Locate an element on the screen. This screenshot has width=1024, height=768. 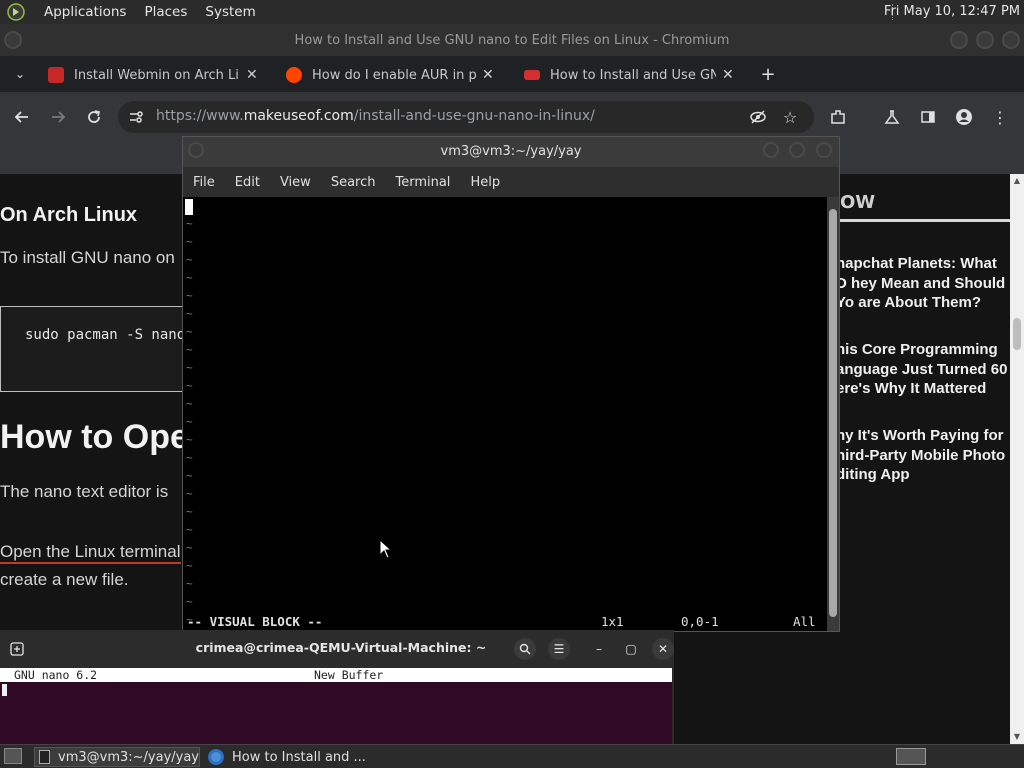
terminal-scrollbar-thumb is located at coordinates (833, 413).